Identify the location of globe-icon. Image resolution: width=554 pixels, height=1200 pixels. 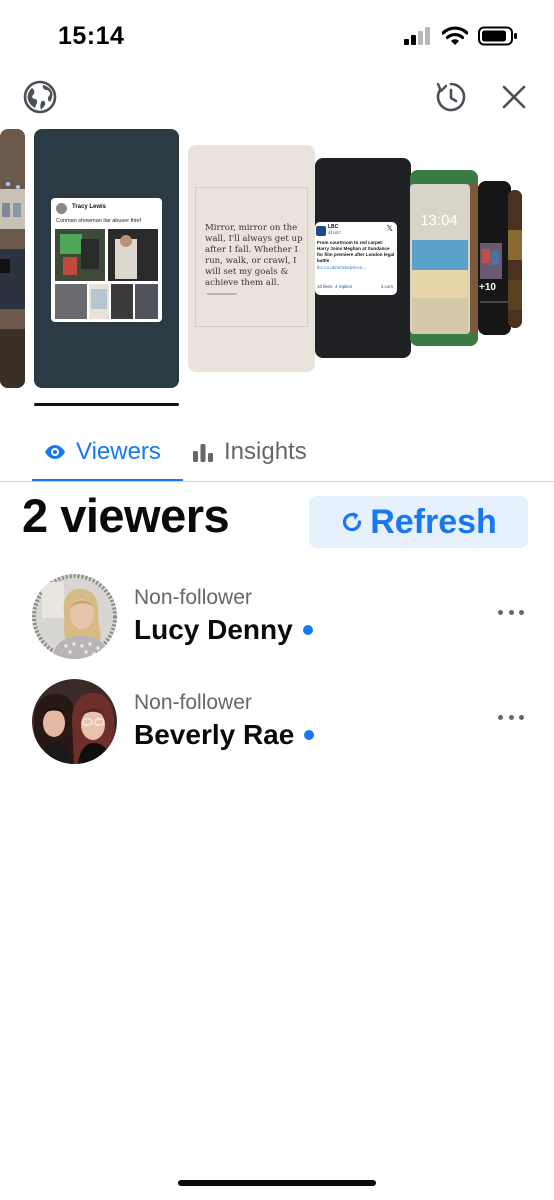
(40, 97).